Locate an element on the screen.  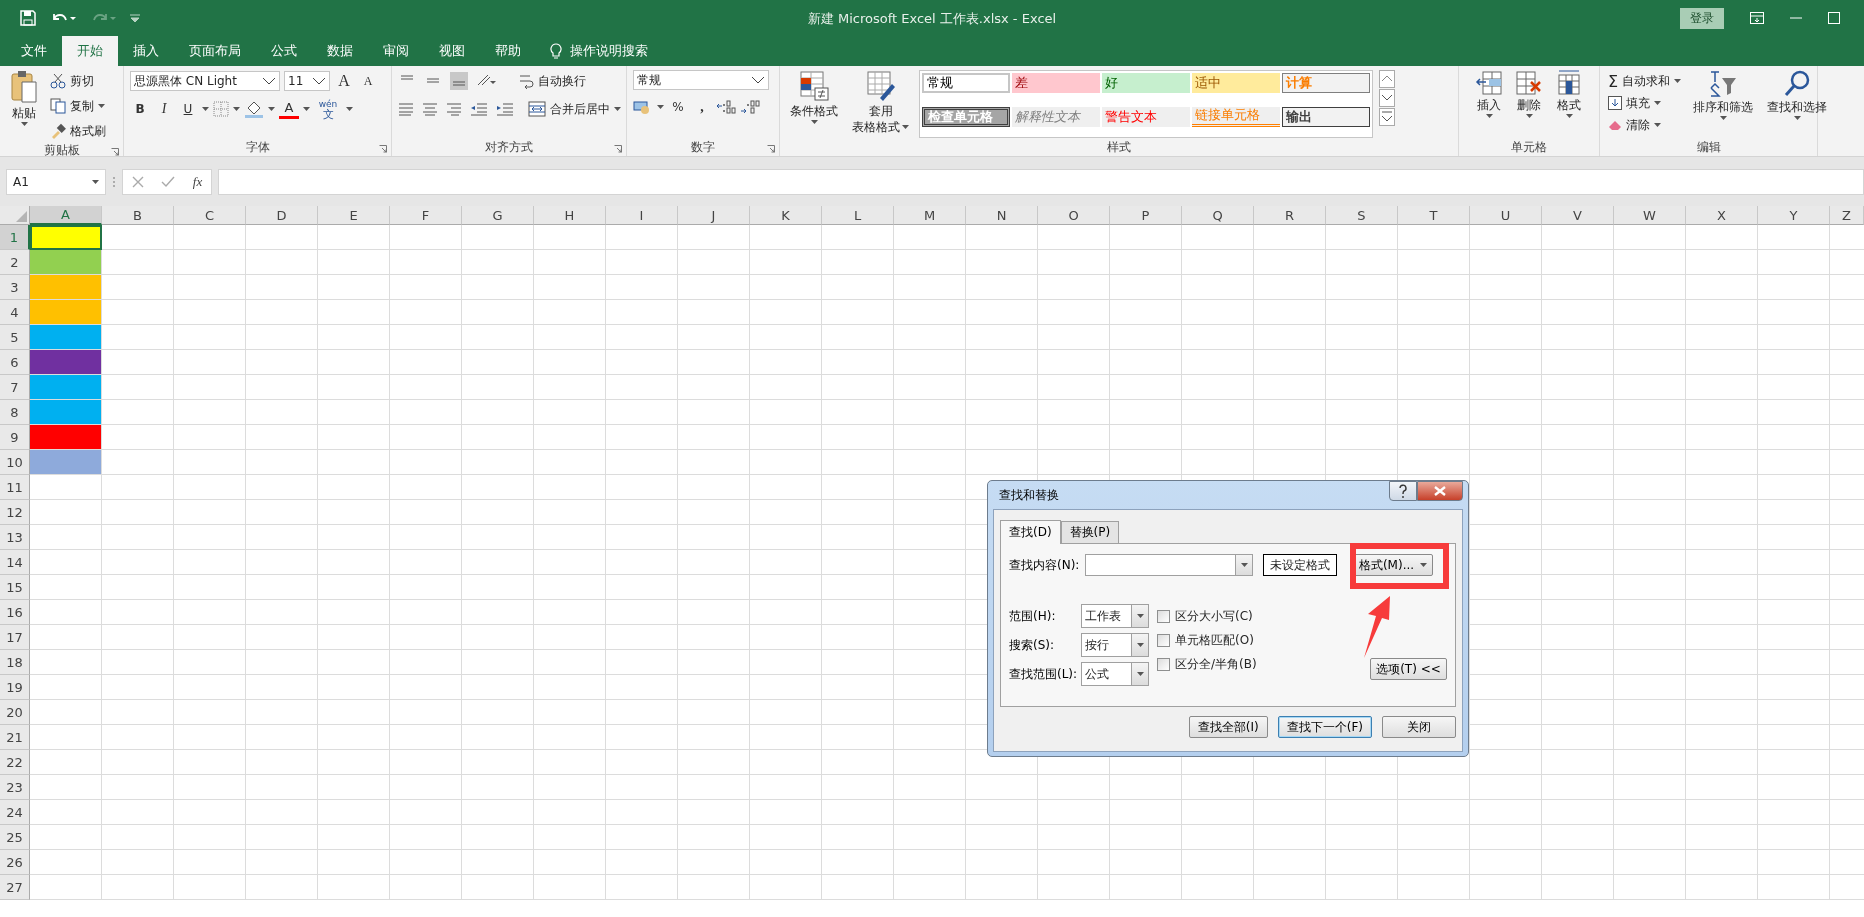
close-button is located at coordinates (1440, 491).